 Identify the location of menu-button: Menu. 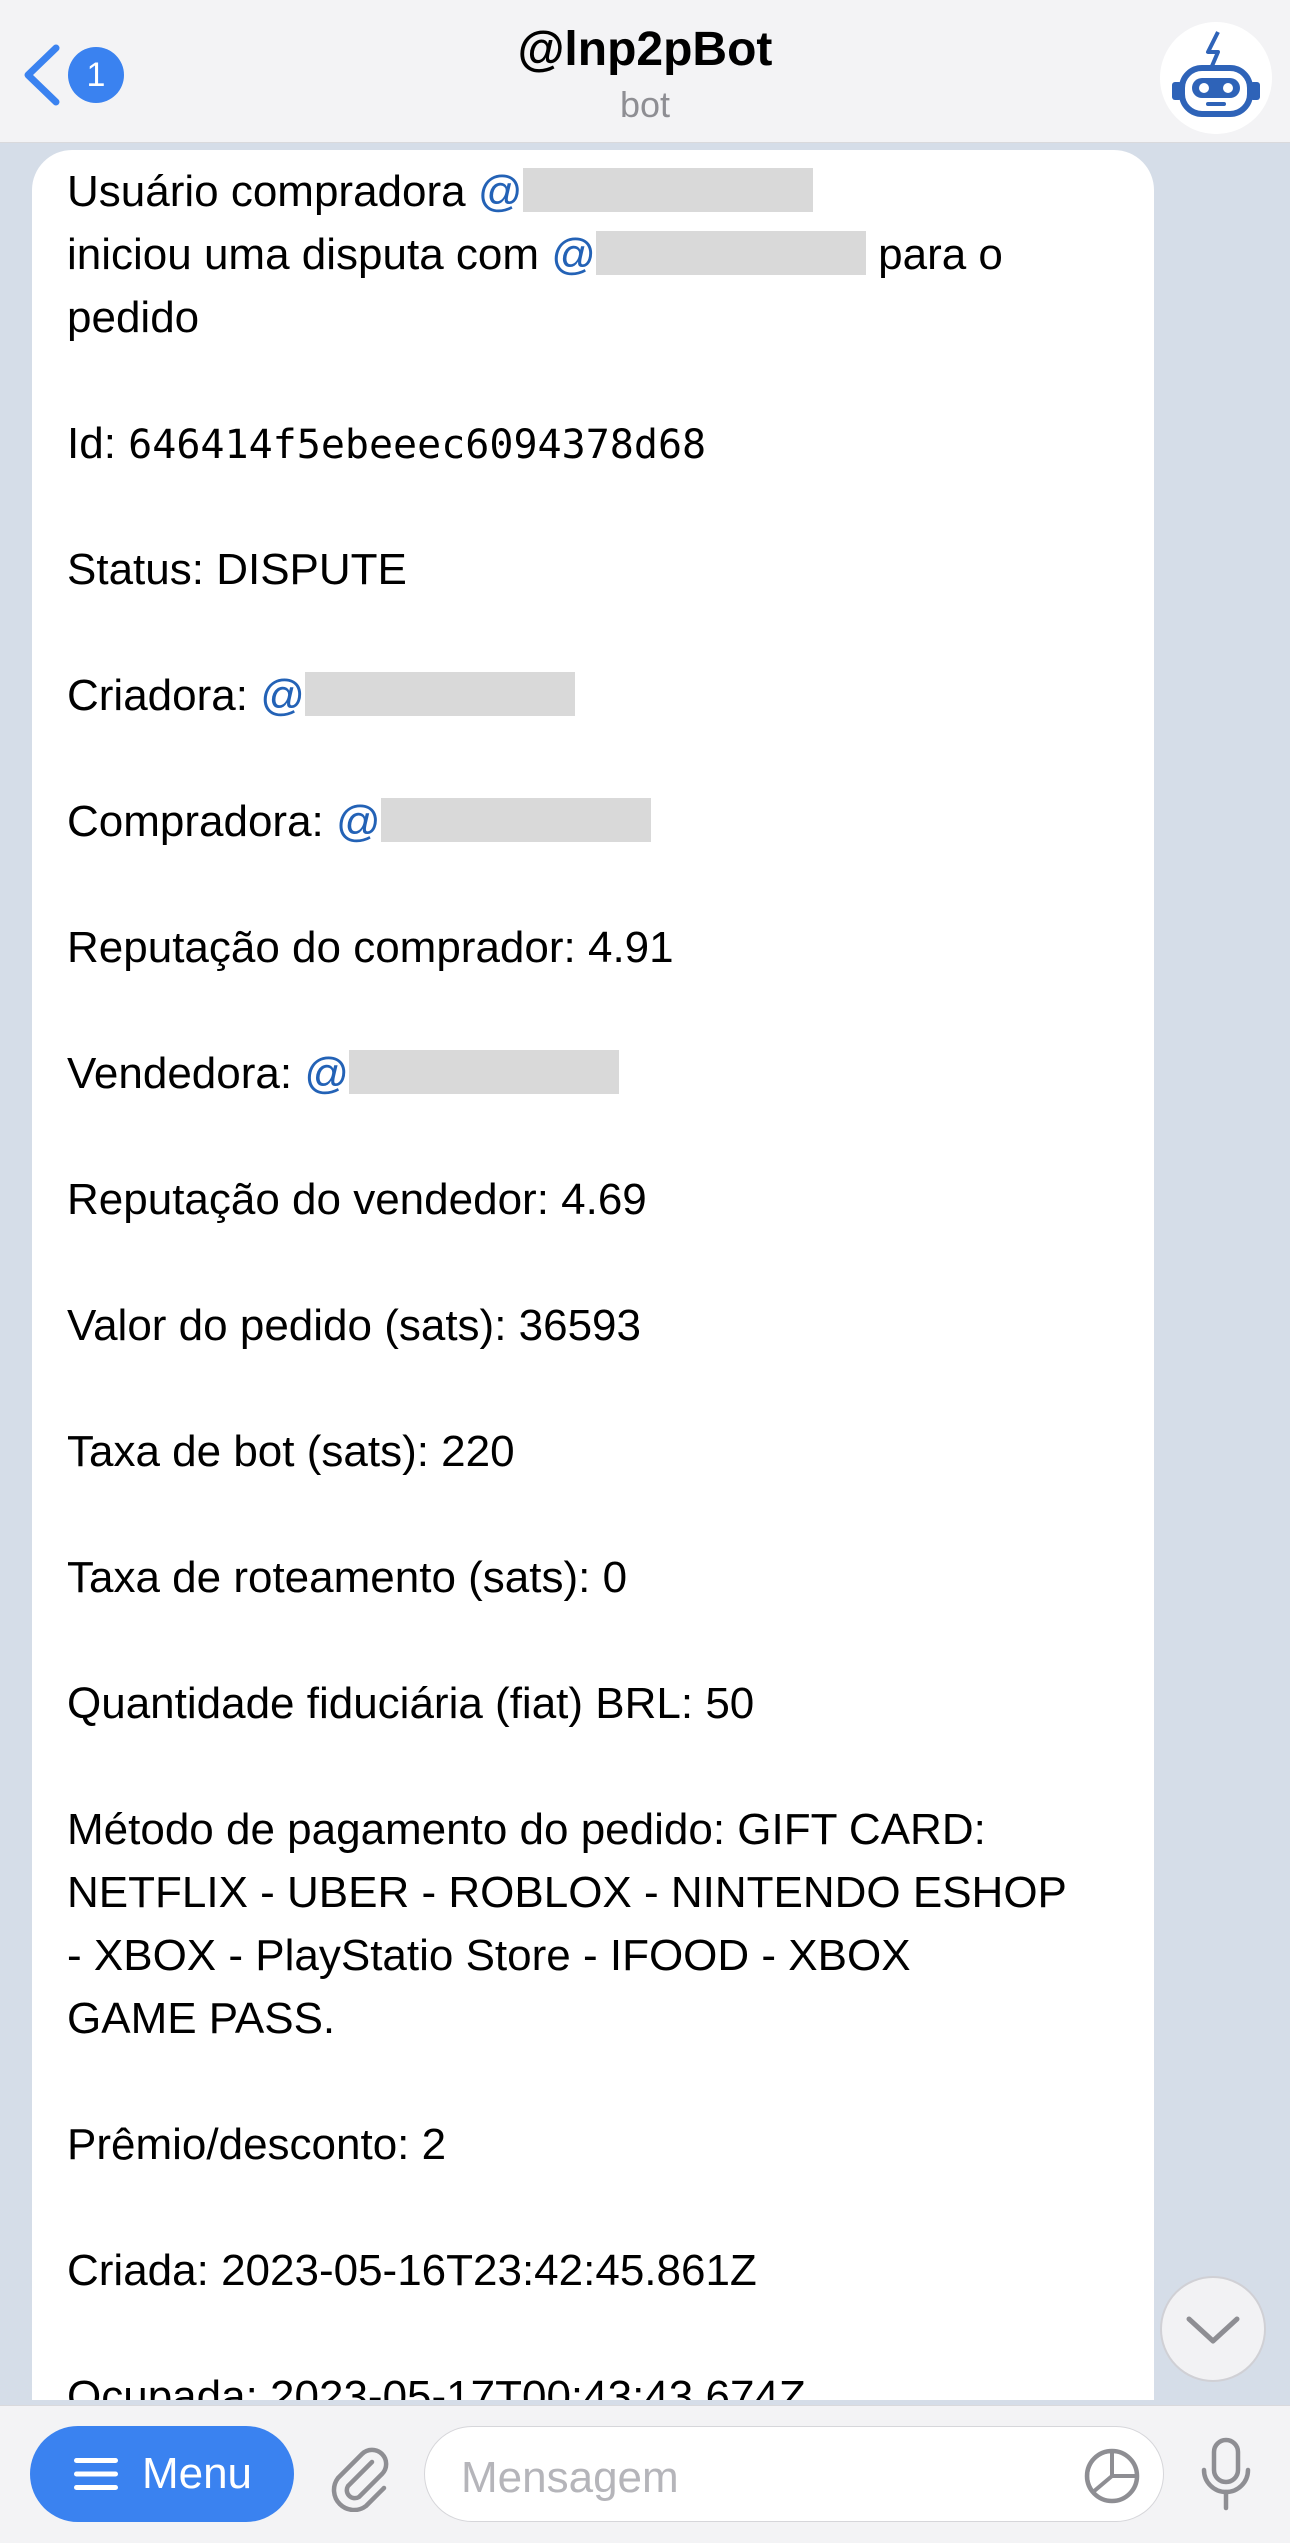
(162, 2474).